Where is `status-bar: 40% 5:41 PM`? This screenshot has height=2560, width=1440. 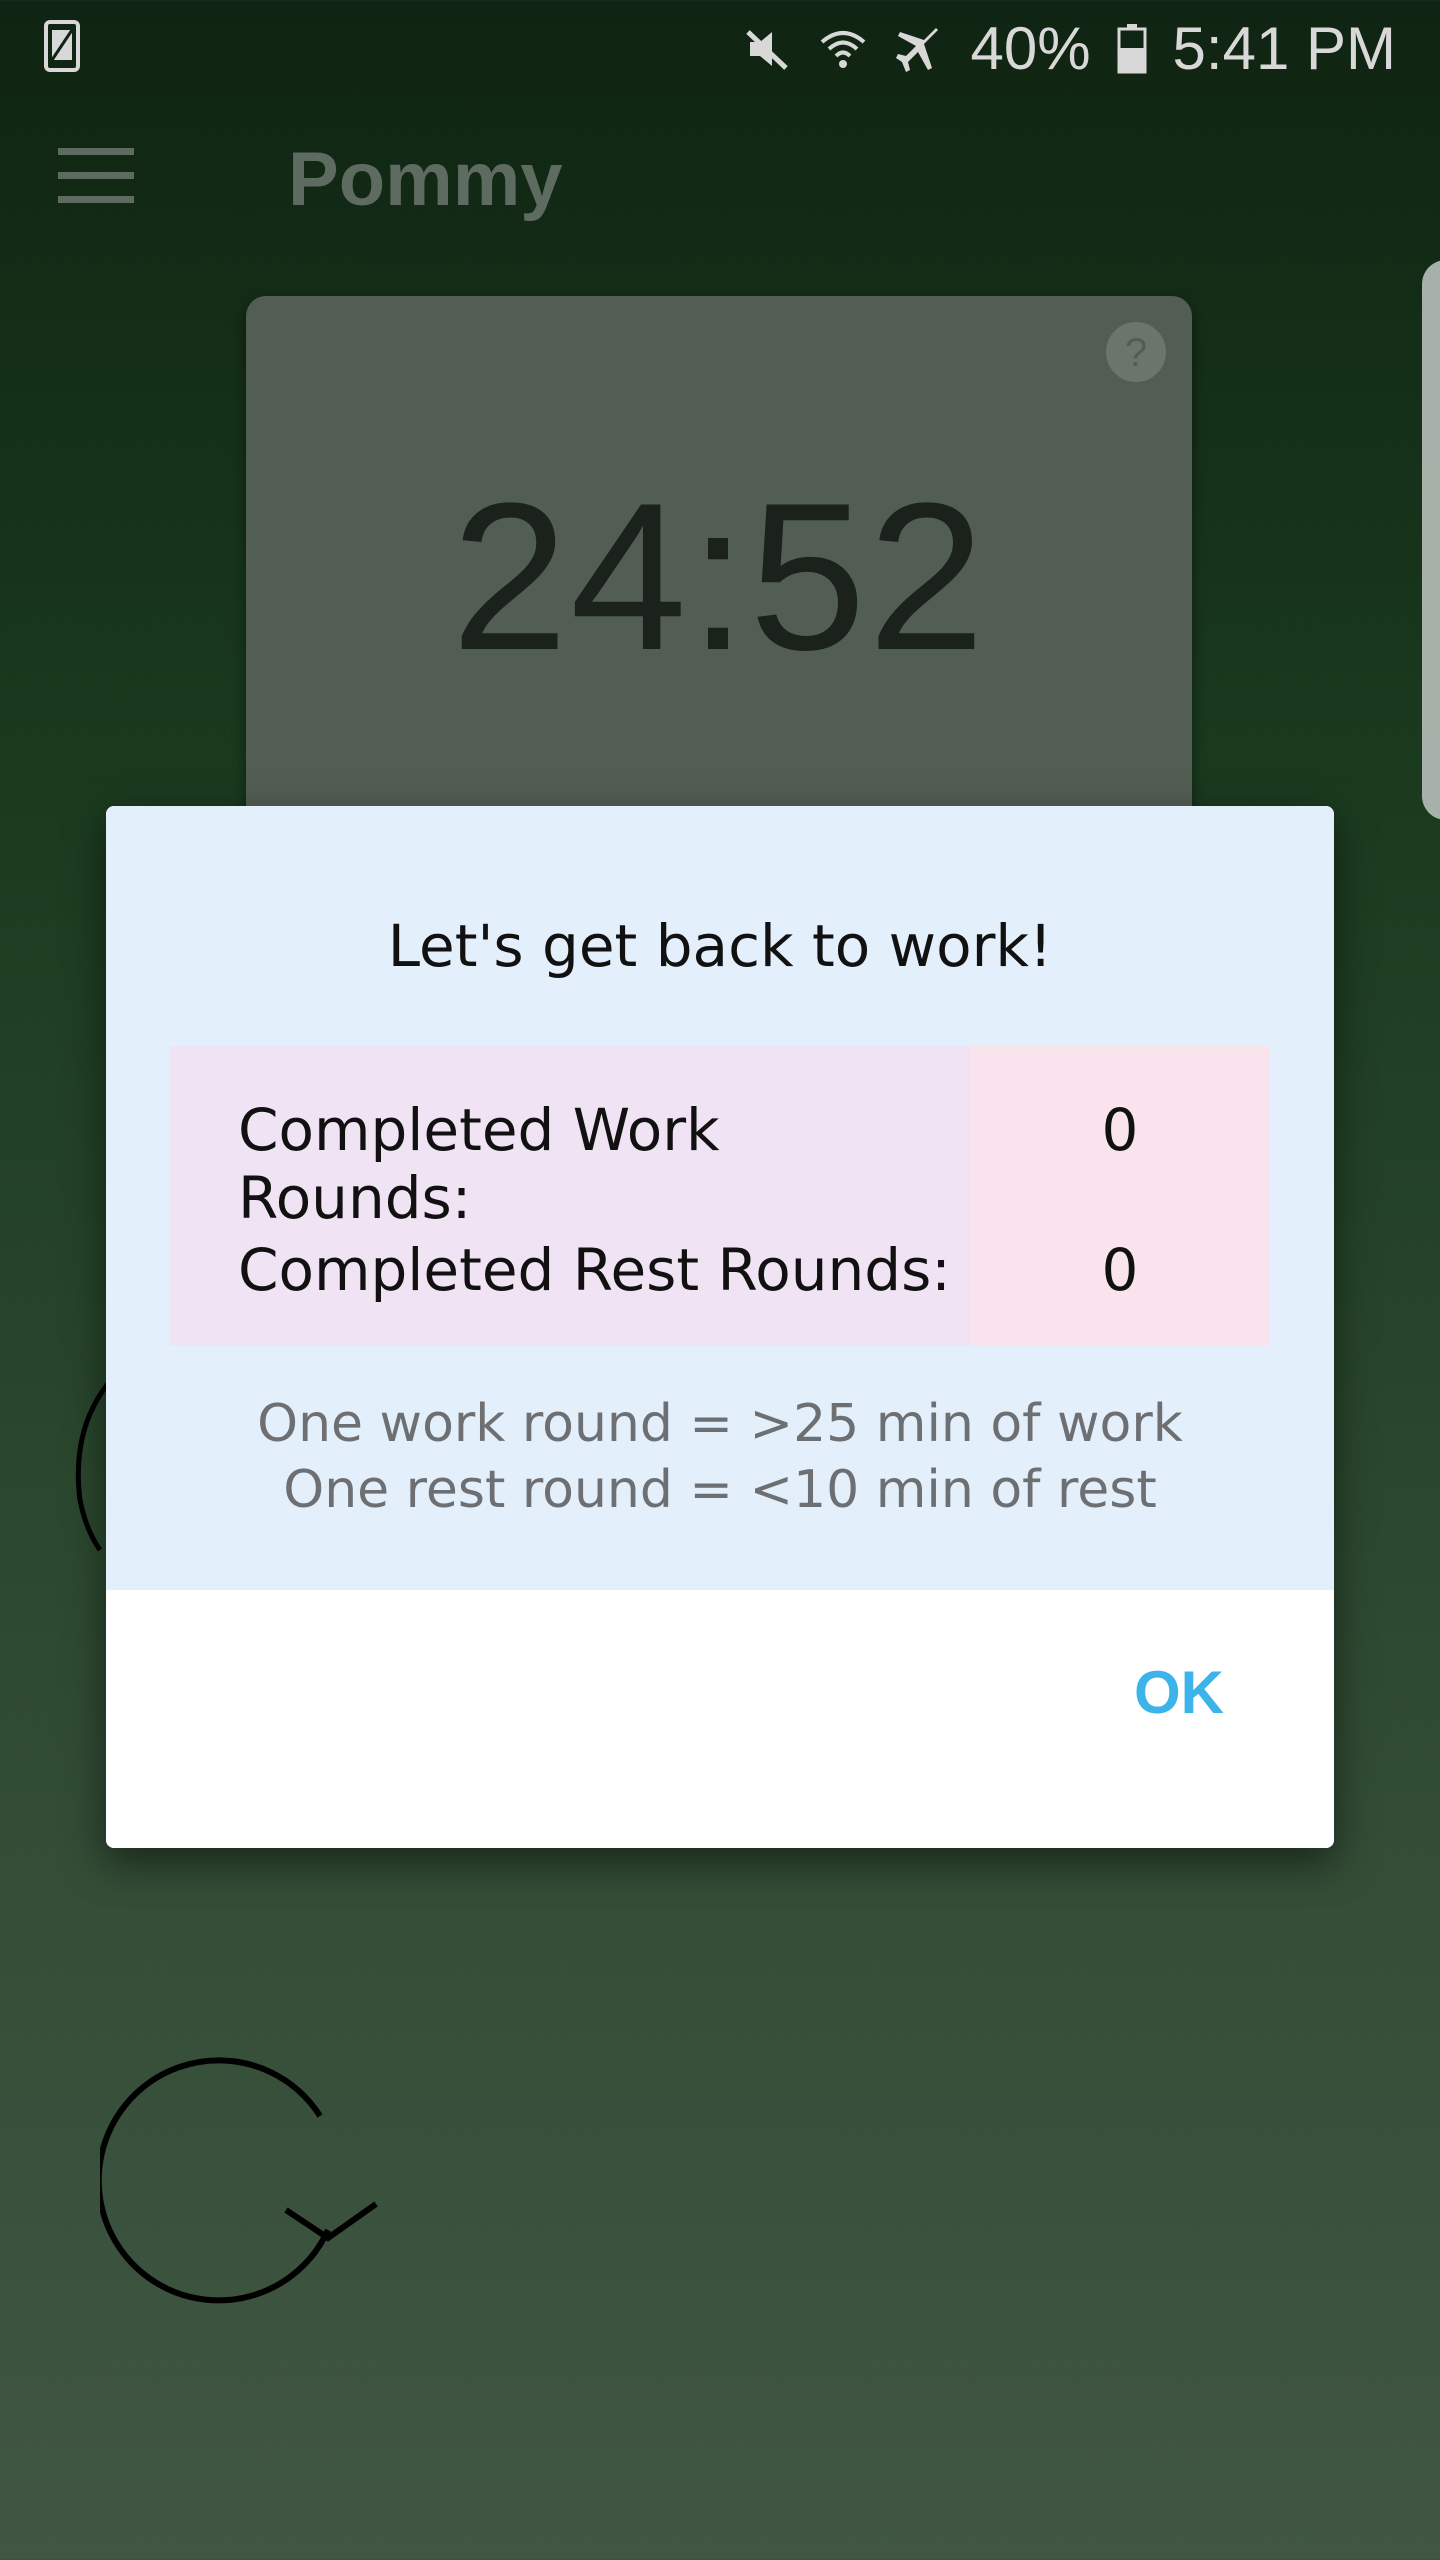 status-bar: 40% 5:41 PM is located at coordinates (720, 48).